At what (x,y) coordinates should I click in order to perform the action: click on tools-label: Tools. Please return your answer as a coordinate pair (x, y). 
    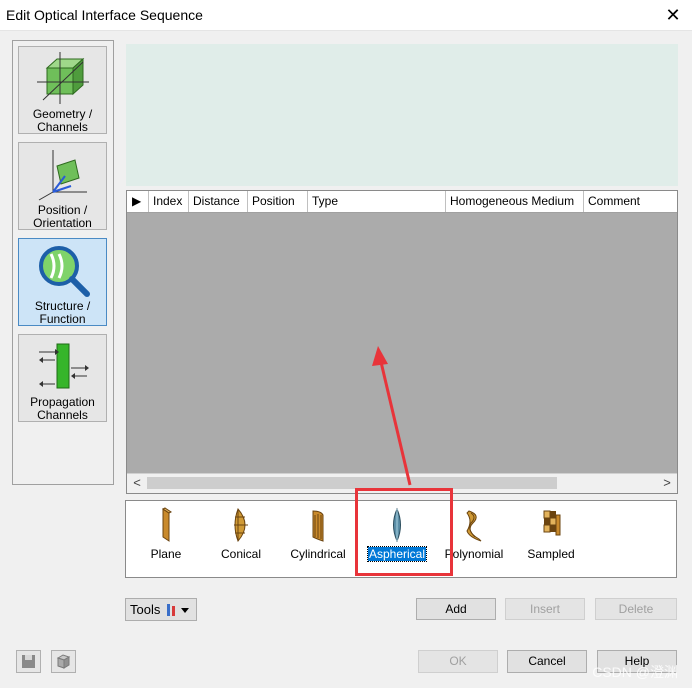
    Looking at the image, I should click on (145, 609).